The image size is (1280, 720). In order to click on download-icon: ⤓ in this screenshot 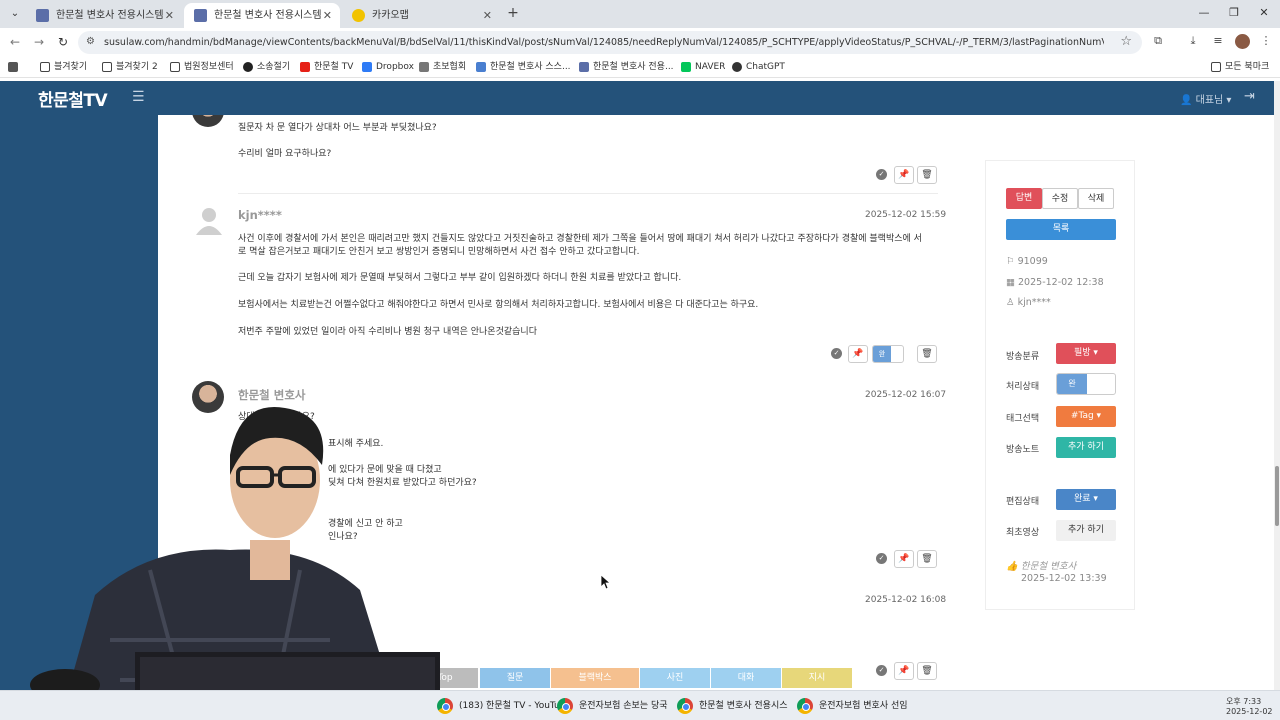, I will do `click(1193, 41)`.